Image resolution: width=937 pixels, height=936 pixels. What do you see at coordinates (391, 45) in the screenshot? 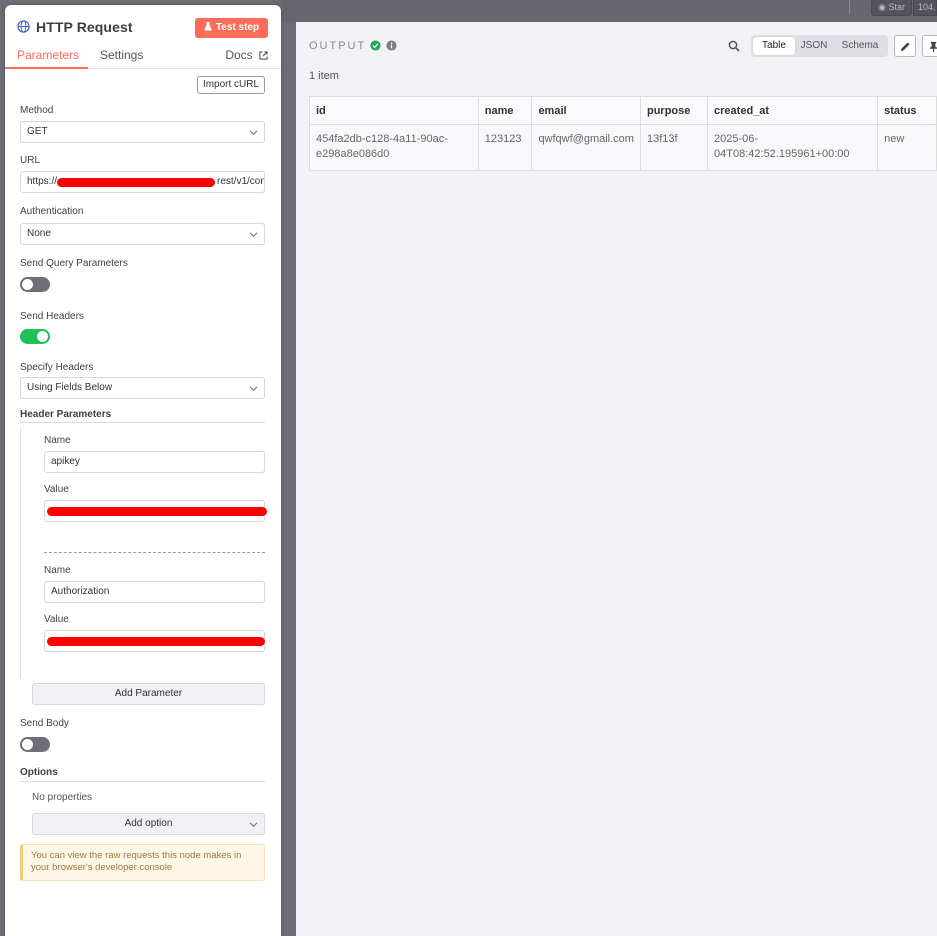
I see `info-icon` at bounding box center [391, 45].